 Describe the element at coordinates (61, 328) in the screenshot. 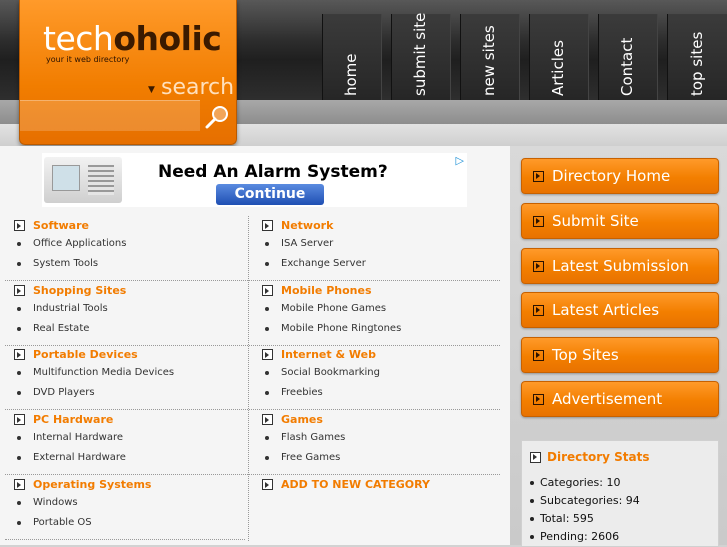

I see `subcategory-link: Real Estate` at that location.